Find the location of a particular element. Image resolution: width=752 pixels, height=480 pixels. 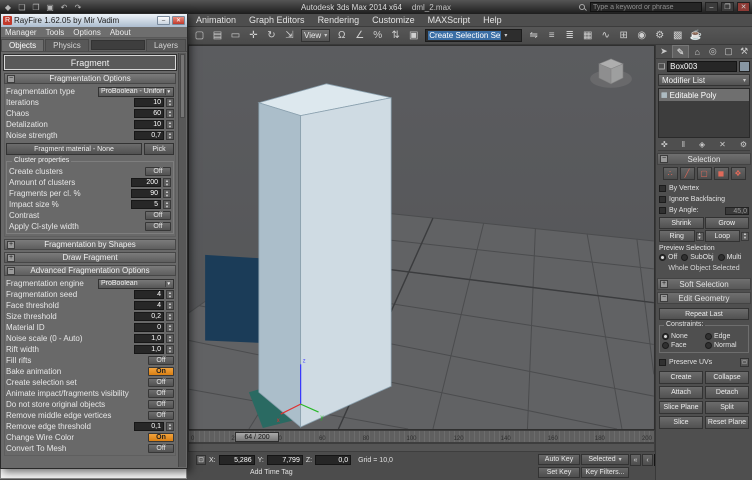

region-select-icon: ▭ is located at coordinates (235, 35).